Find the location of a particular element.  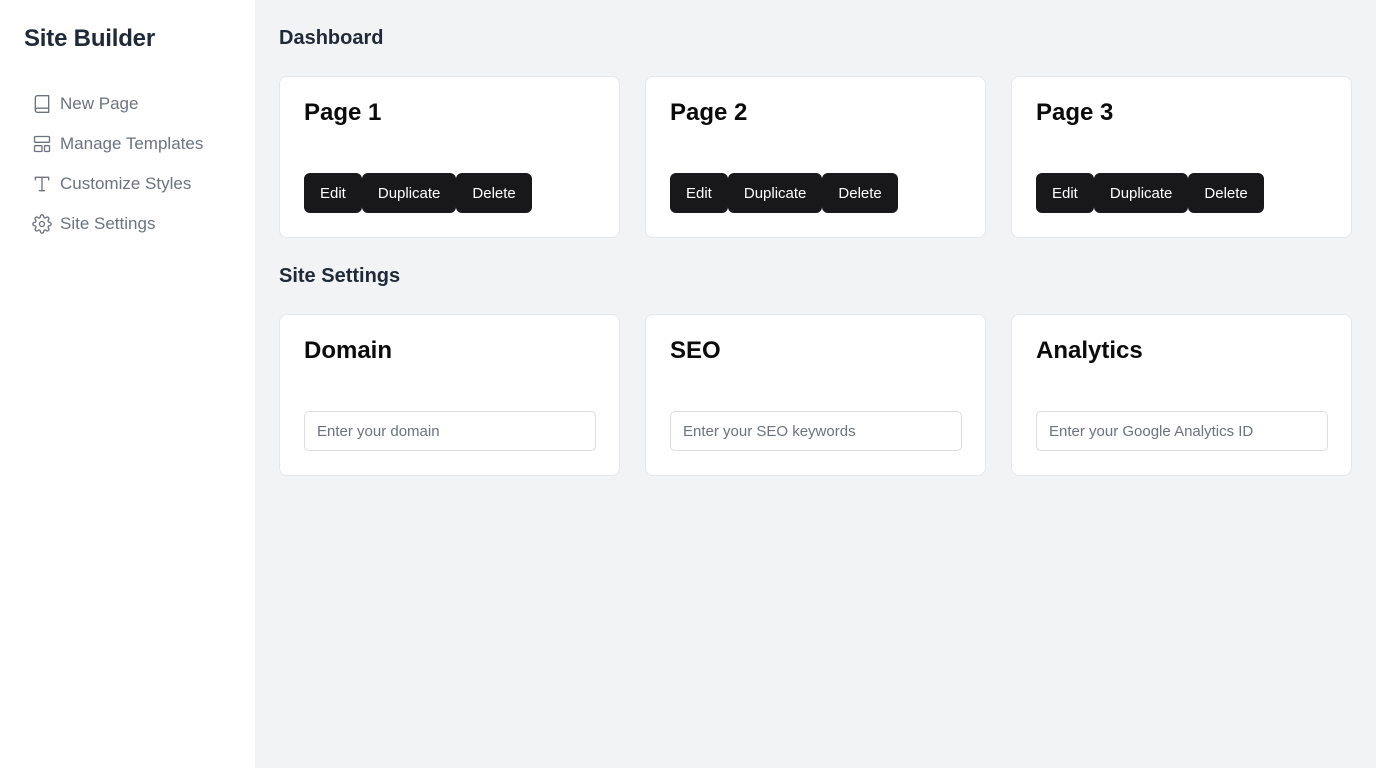

sidebar-item-customize-styles: Customize Styles is located at coordinates (127, 184).